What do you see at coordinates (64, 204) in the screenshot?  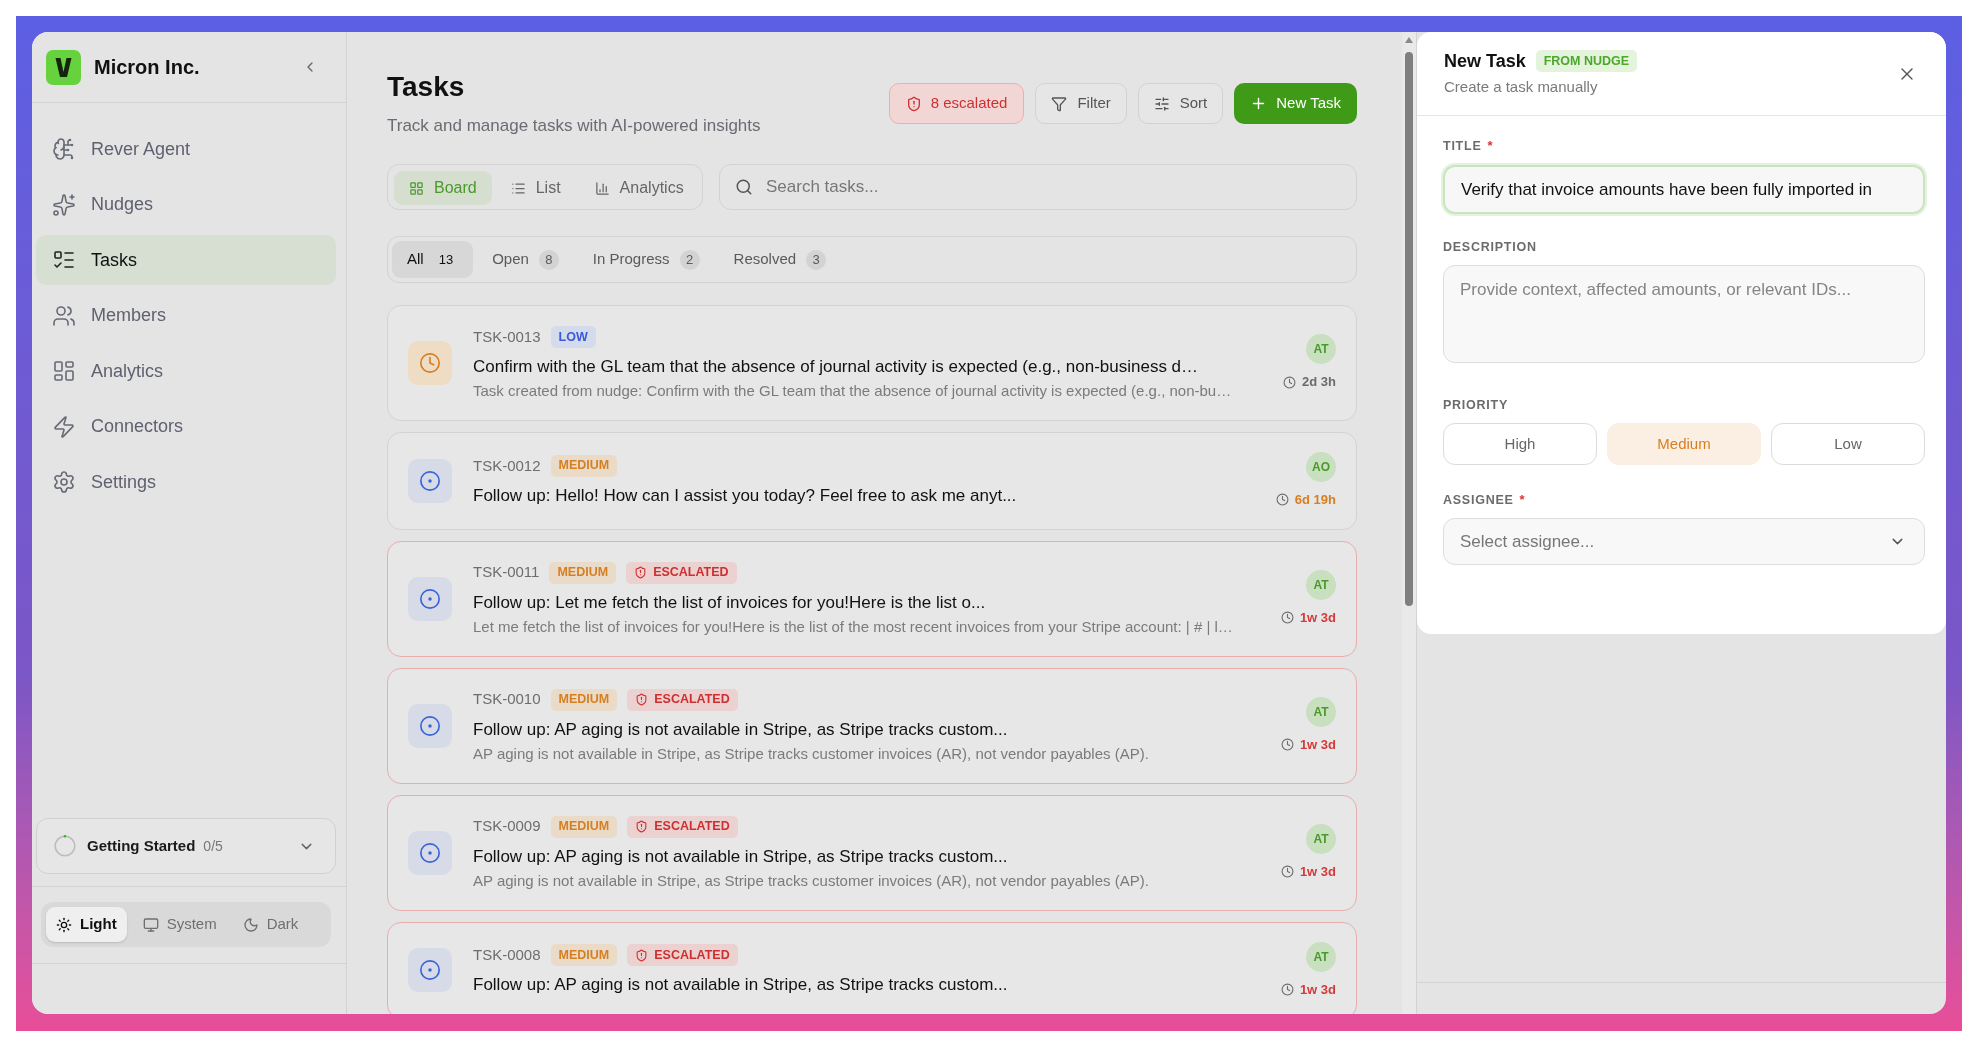 I see `sparkles-icon` at bounding box center [64, 204].